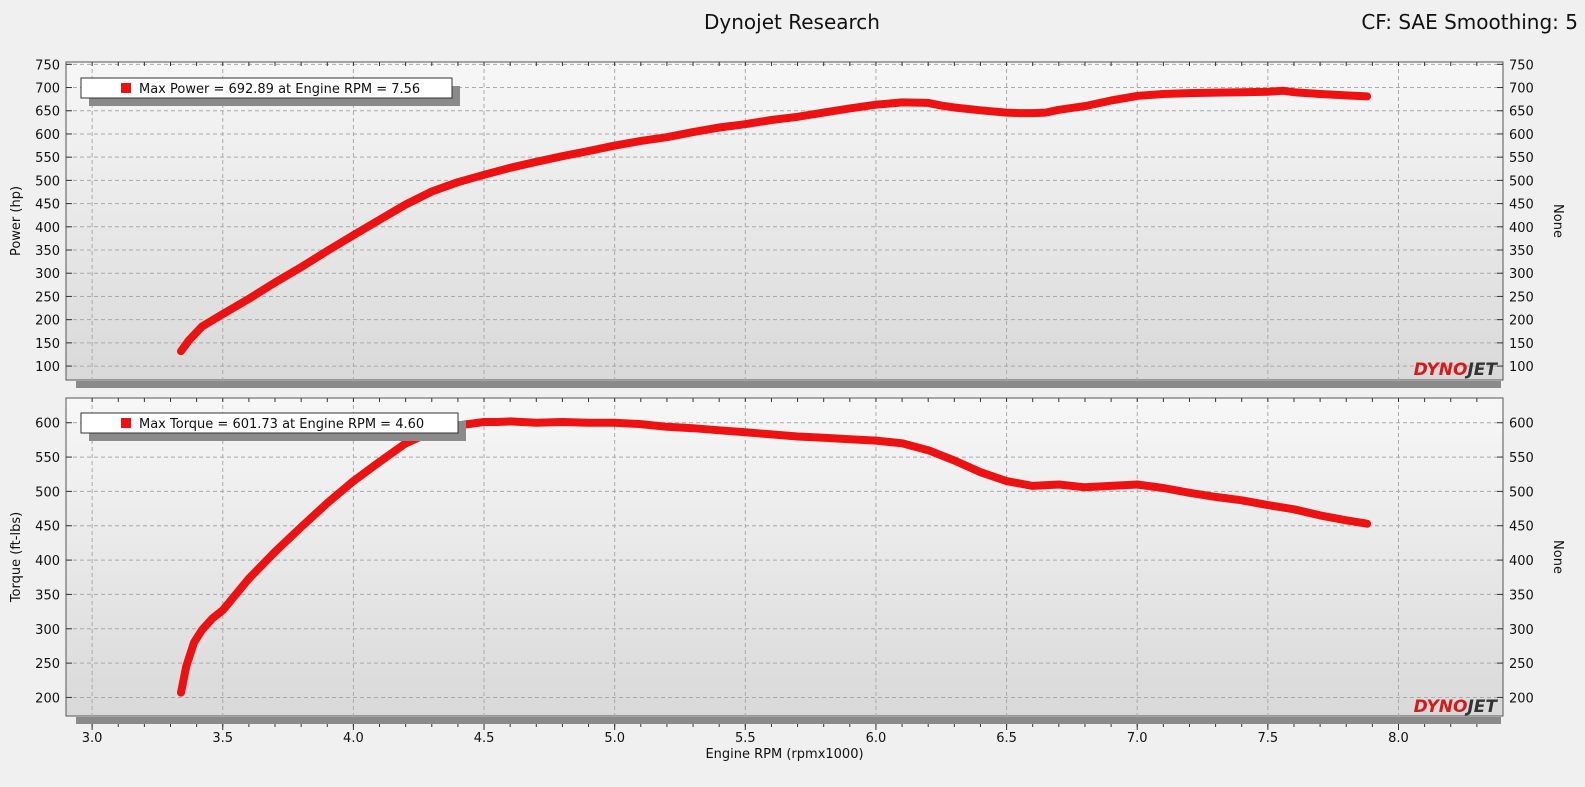 This screenshot has height=787, width=1585. I want to click on x-axis-label: Engine RPM (rpmx1000), so click(784, 754).